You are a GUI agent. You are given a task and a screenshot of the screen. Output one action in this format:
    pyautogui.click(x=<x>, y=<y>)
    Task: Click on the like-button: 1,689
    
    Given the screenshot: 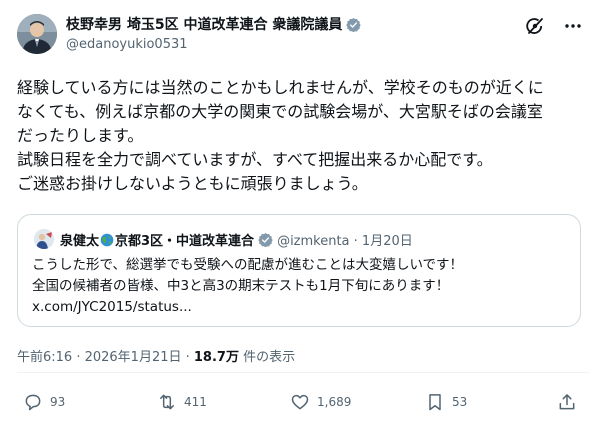 What is the action you would take?
    pyautogui.click(x=320, y=402)
    